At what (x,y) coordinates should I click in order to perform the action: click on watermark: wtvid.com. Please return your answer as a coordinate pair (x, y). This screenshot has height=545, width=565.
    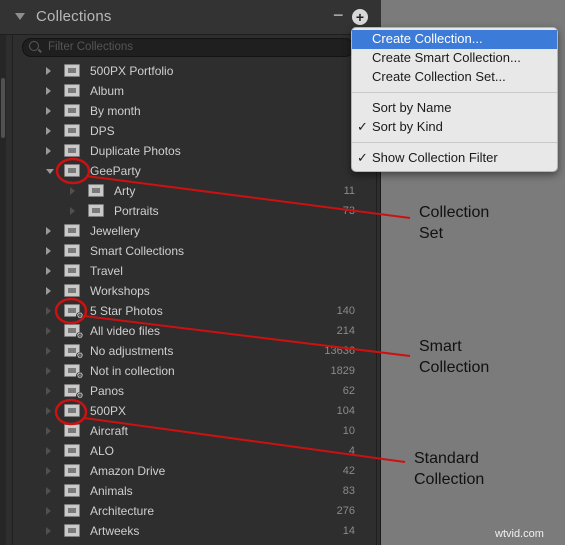
    Looking at the image, I should click on (519, 534).